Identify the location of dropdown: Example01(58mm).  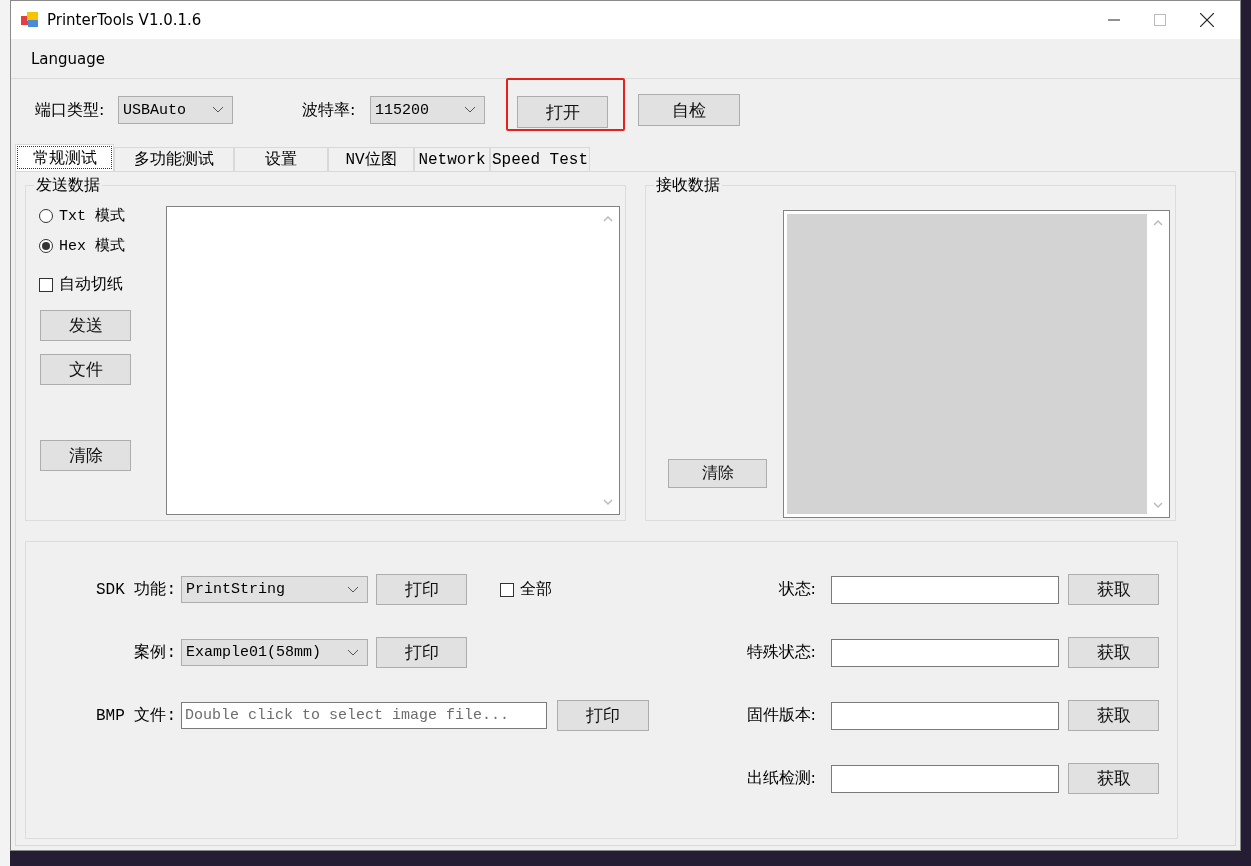
(274, 652).